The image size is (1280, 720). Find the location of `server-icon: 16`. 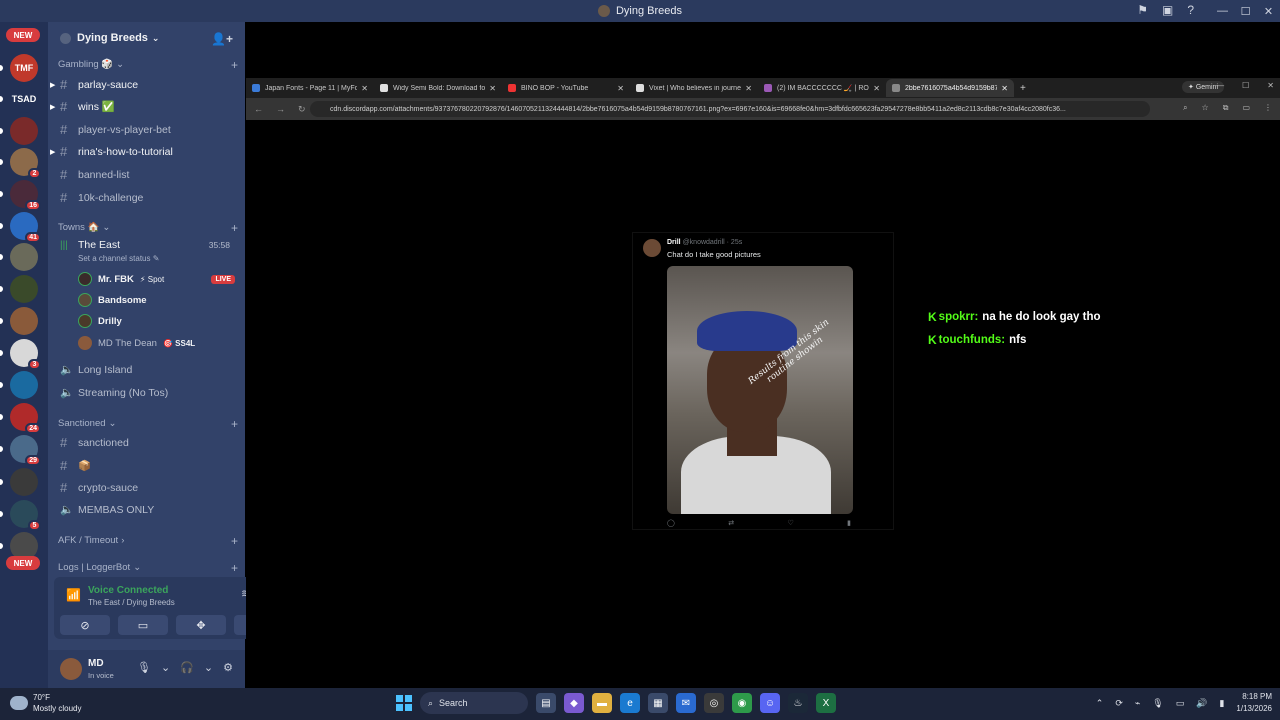

server-icon: 16 is located at coordinates (25, 195).